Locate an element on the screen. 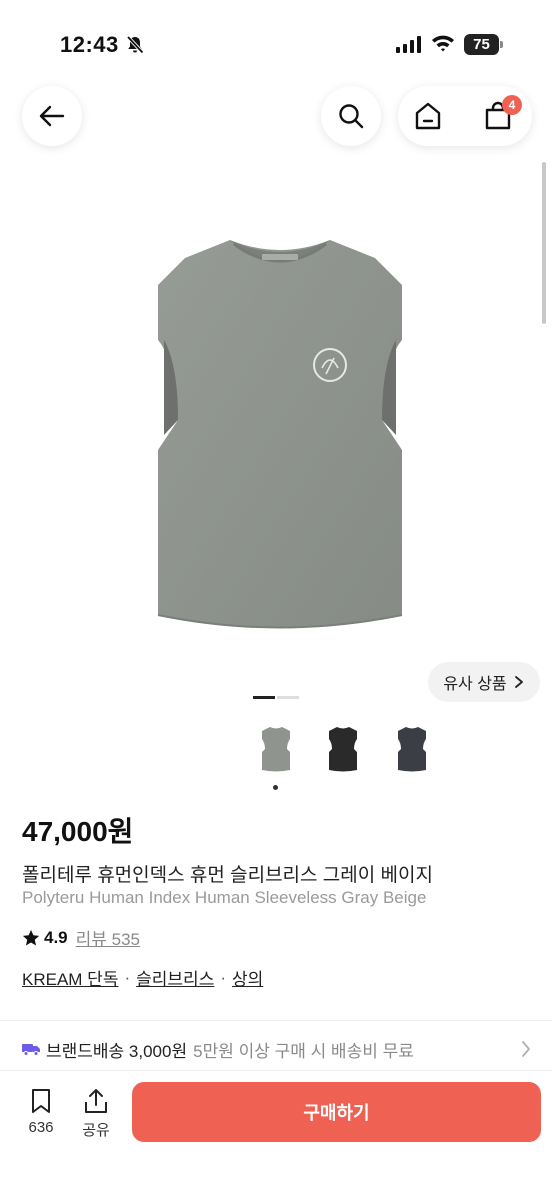 Image resolution: width=552 pixels, height=1200 pixels. product-price: 47,000원 is located at coordinates (78, 831).